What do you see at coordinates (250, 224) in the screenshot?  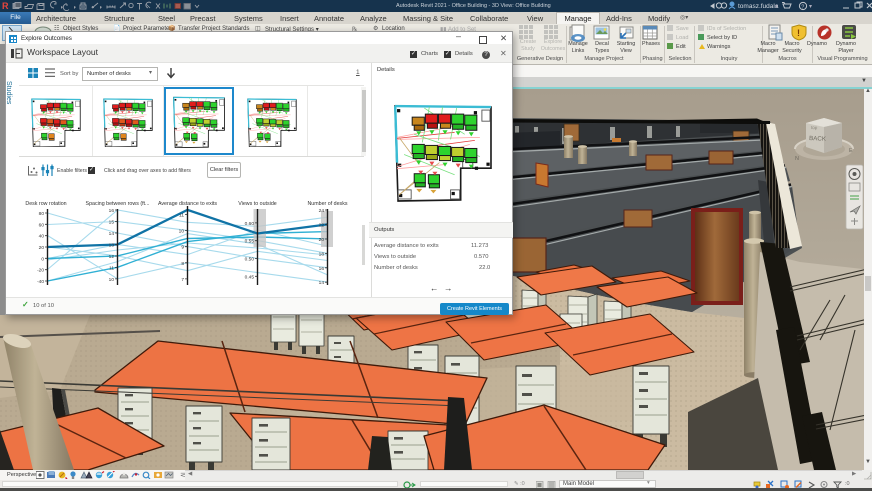 I see `svg-text: 0.60` at bounding box center [250, 224].